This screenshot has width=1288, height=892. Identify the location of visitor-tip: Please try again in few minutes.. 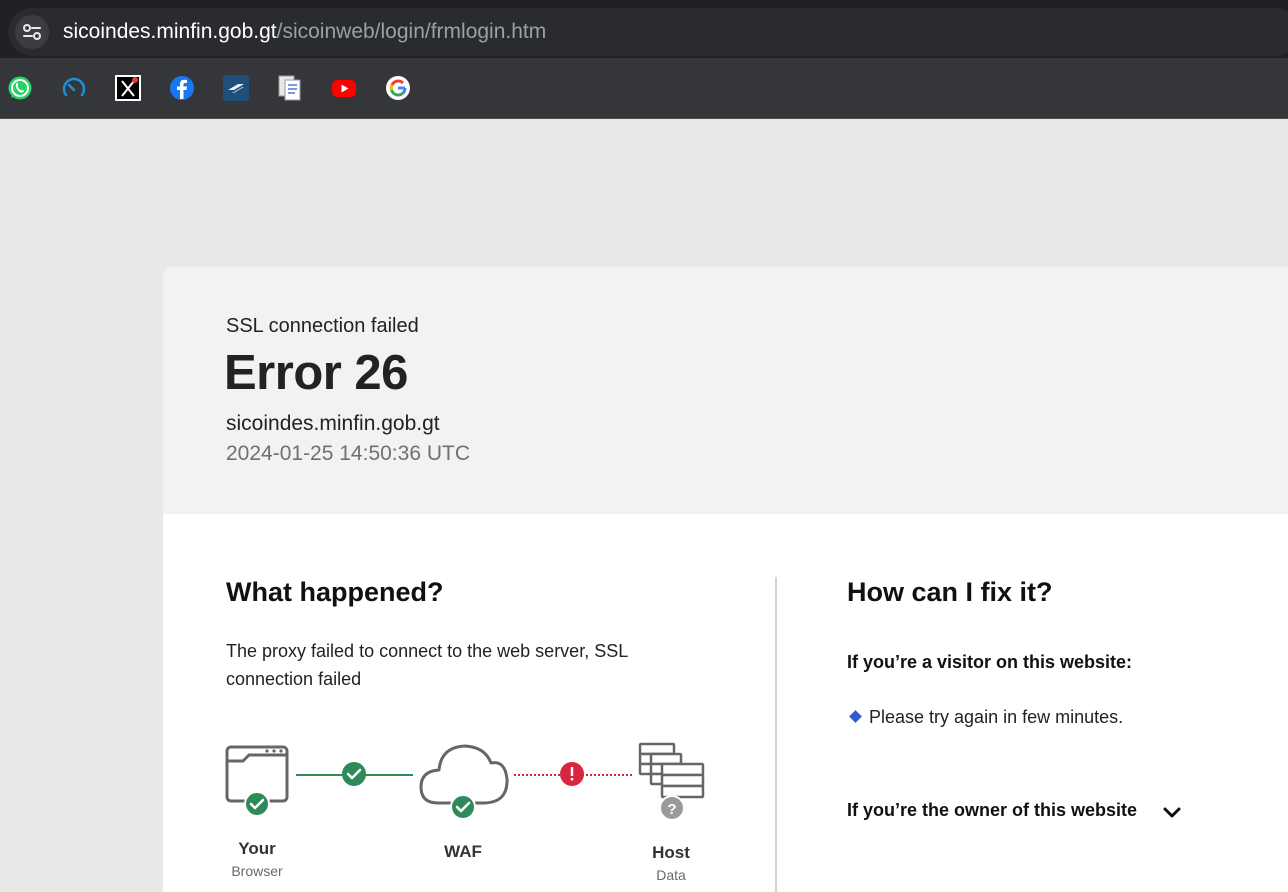
(986, 717).